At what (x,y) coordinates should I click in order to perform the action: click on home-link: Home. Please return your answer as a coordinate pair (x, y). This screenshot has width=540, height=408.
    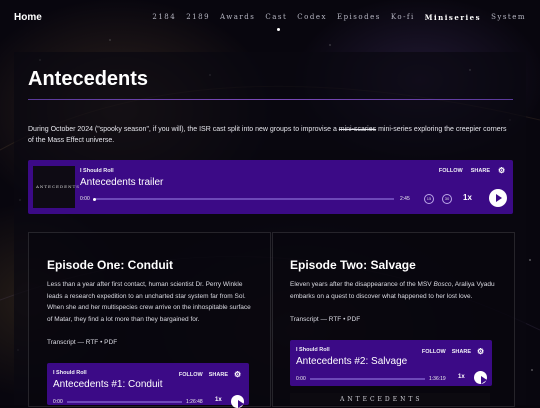
    Looking at the image, I should click on (28, 17).